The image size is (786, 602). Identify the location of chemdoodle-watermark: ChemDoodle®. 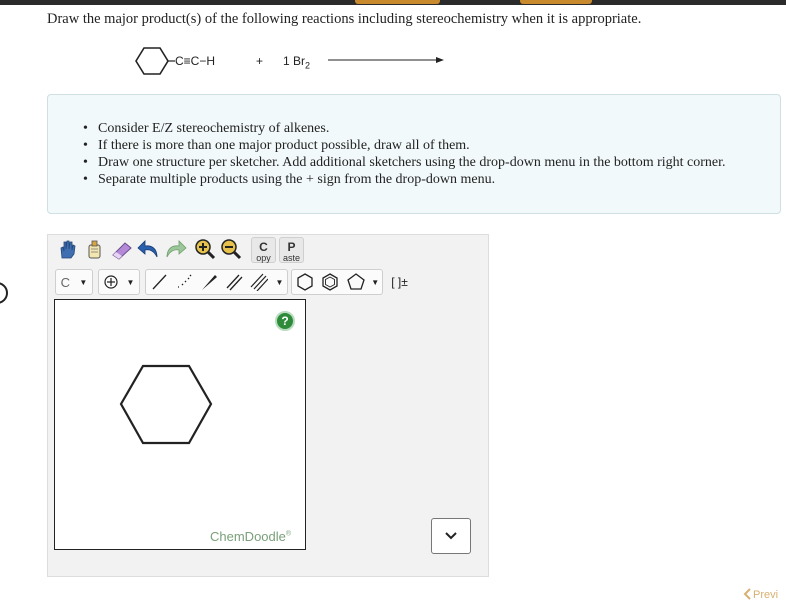
(250, 536).